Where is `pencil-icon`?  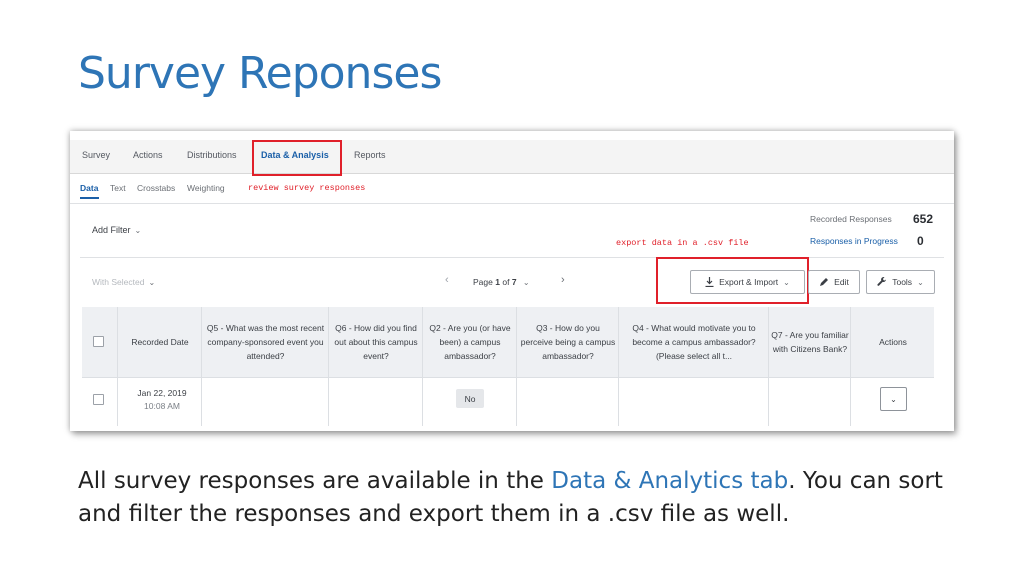
pencil-icon is located at coordinates (824, 282).